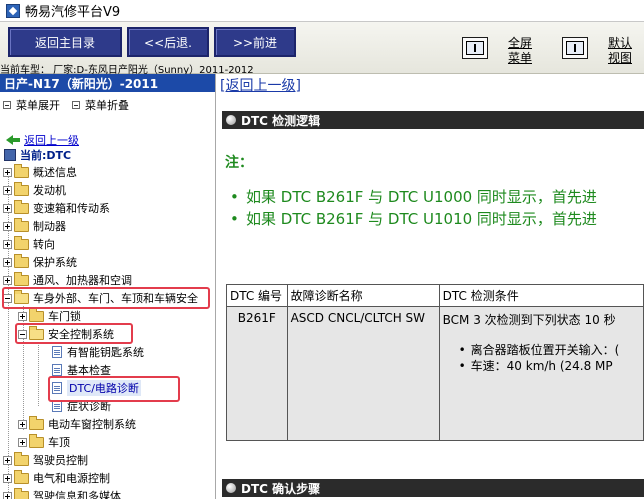 This screenshot has width=644, height=499. Describe the element at coordinates (55, 262) in the screenshot. I see `tree-label: 保护系统` at that location.